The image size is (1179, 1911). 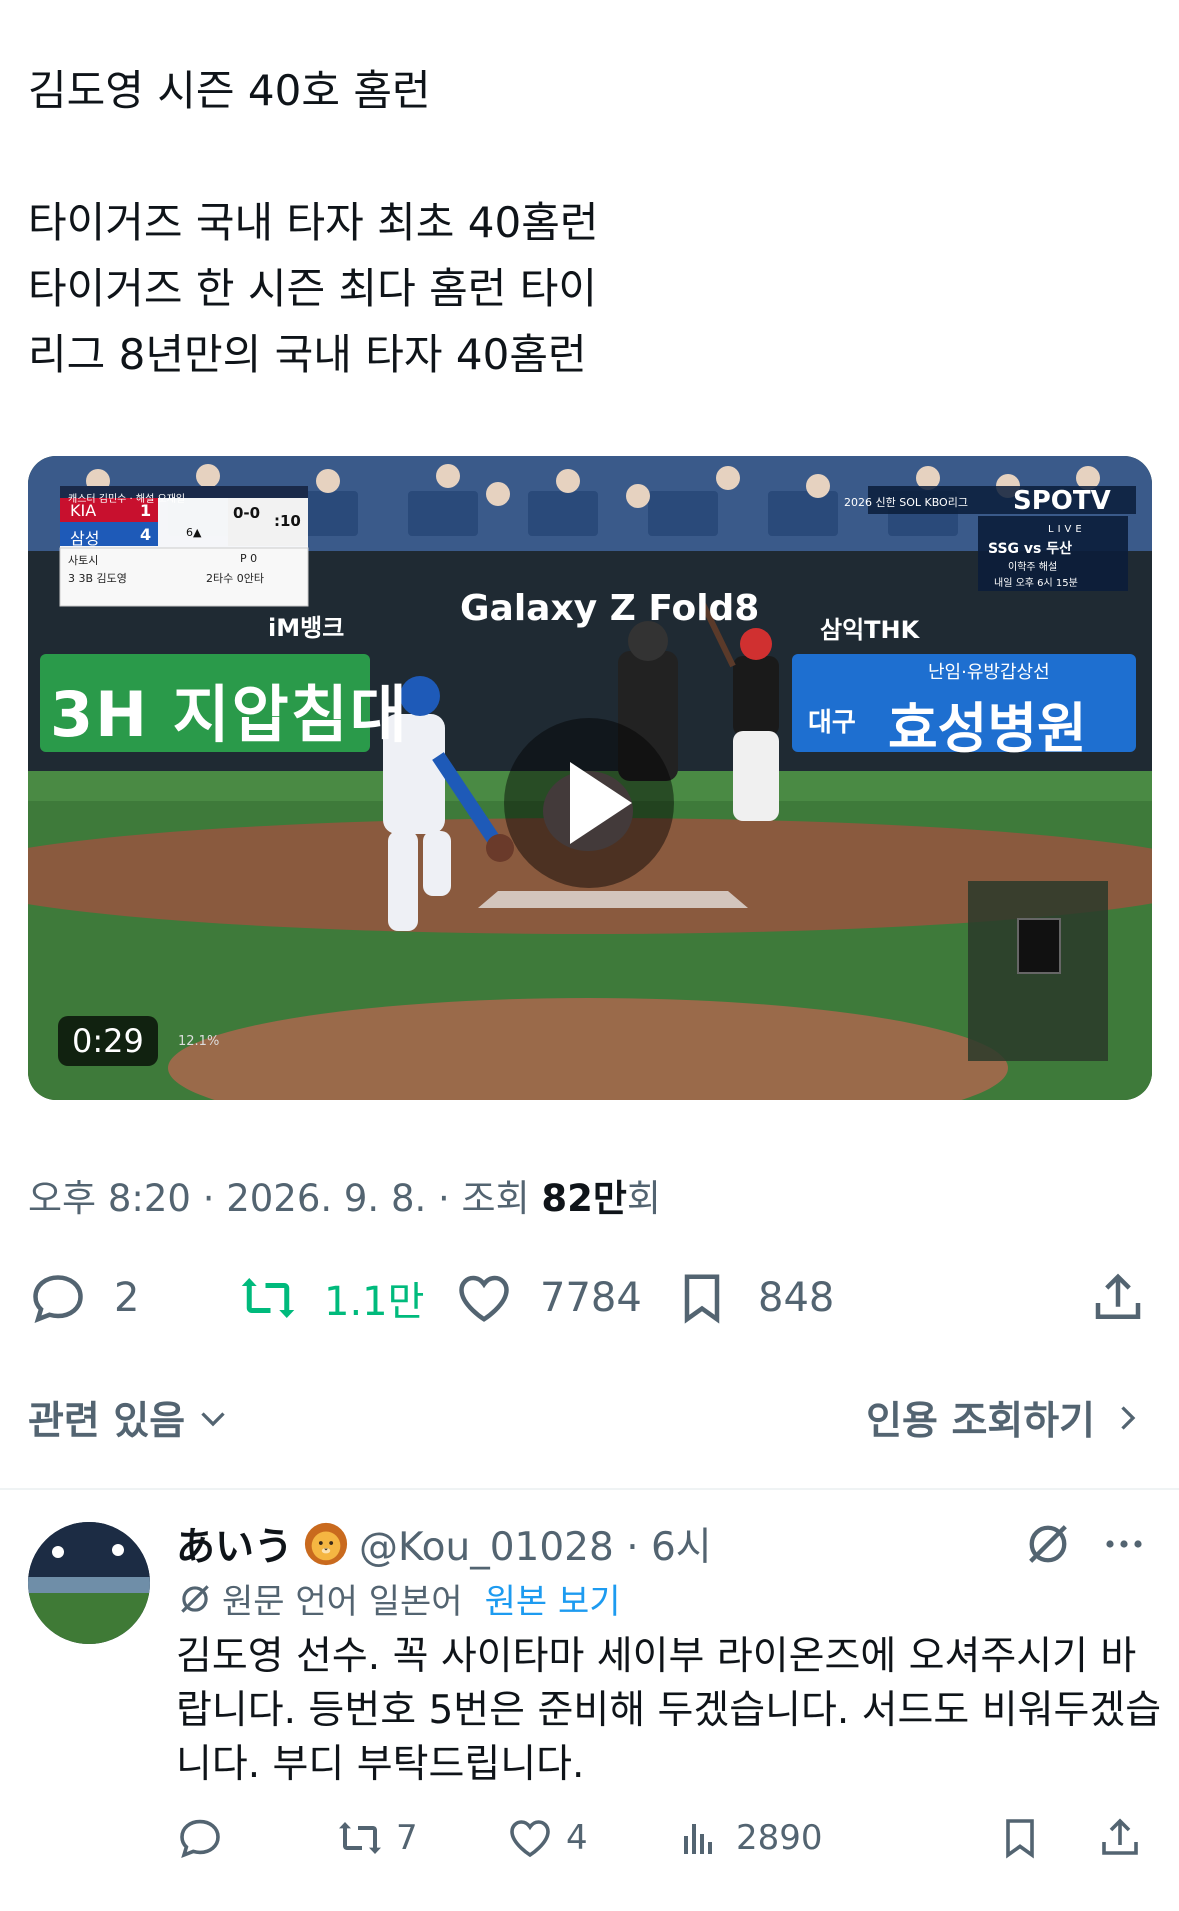 I want to click on divider, so click(x=589, y=1489).